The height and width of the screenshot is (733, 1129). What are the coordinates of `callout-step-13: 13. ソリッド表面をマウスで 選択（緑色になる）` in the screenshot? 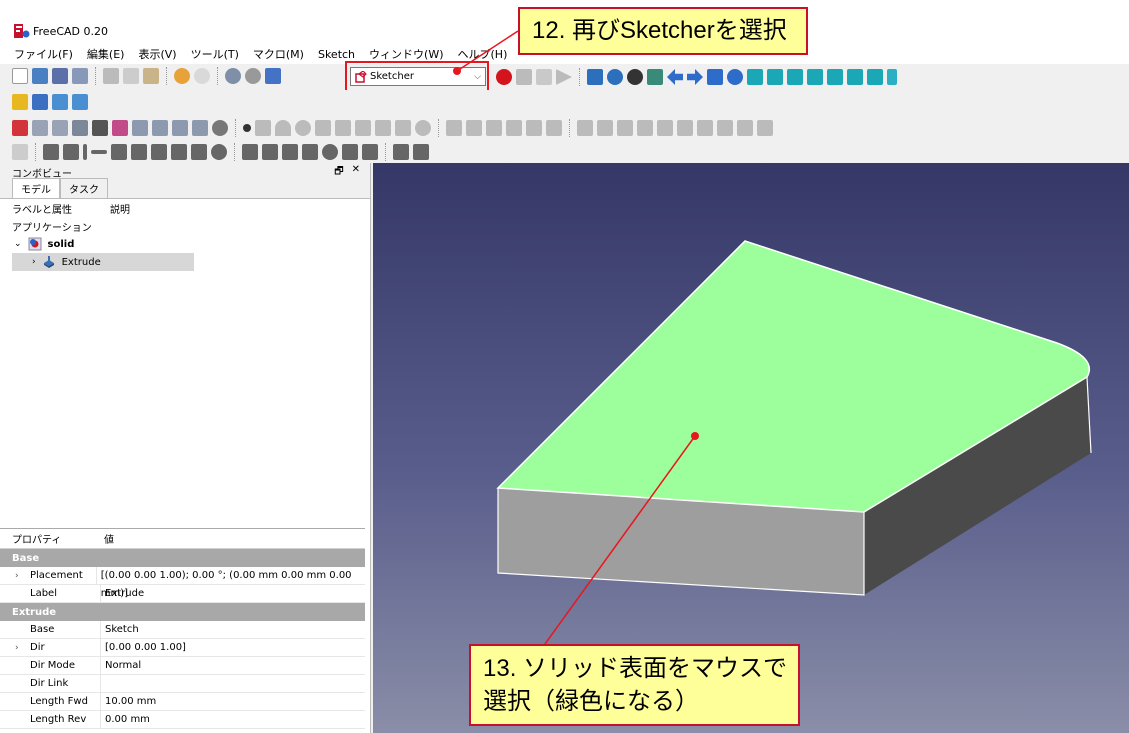 It's located at (634, 685).